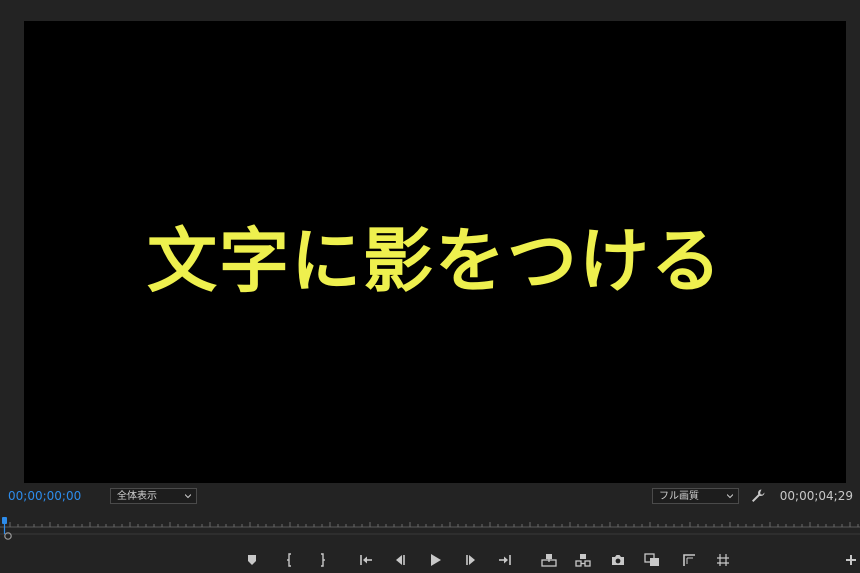 Image resolution: width=860 pixels, height=573 pixels. Describe the element at coordinates (549, 560) in the screenshot. I see `lift-icon` at that location.